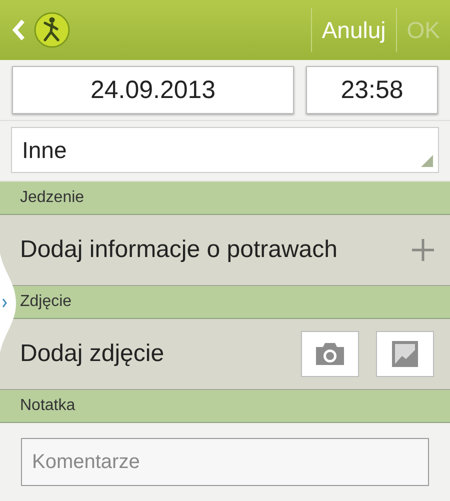  I want to click on row-label: Dodaj zdjęcie, so click(92, 354).